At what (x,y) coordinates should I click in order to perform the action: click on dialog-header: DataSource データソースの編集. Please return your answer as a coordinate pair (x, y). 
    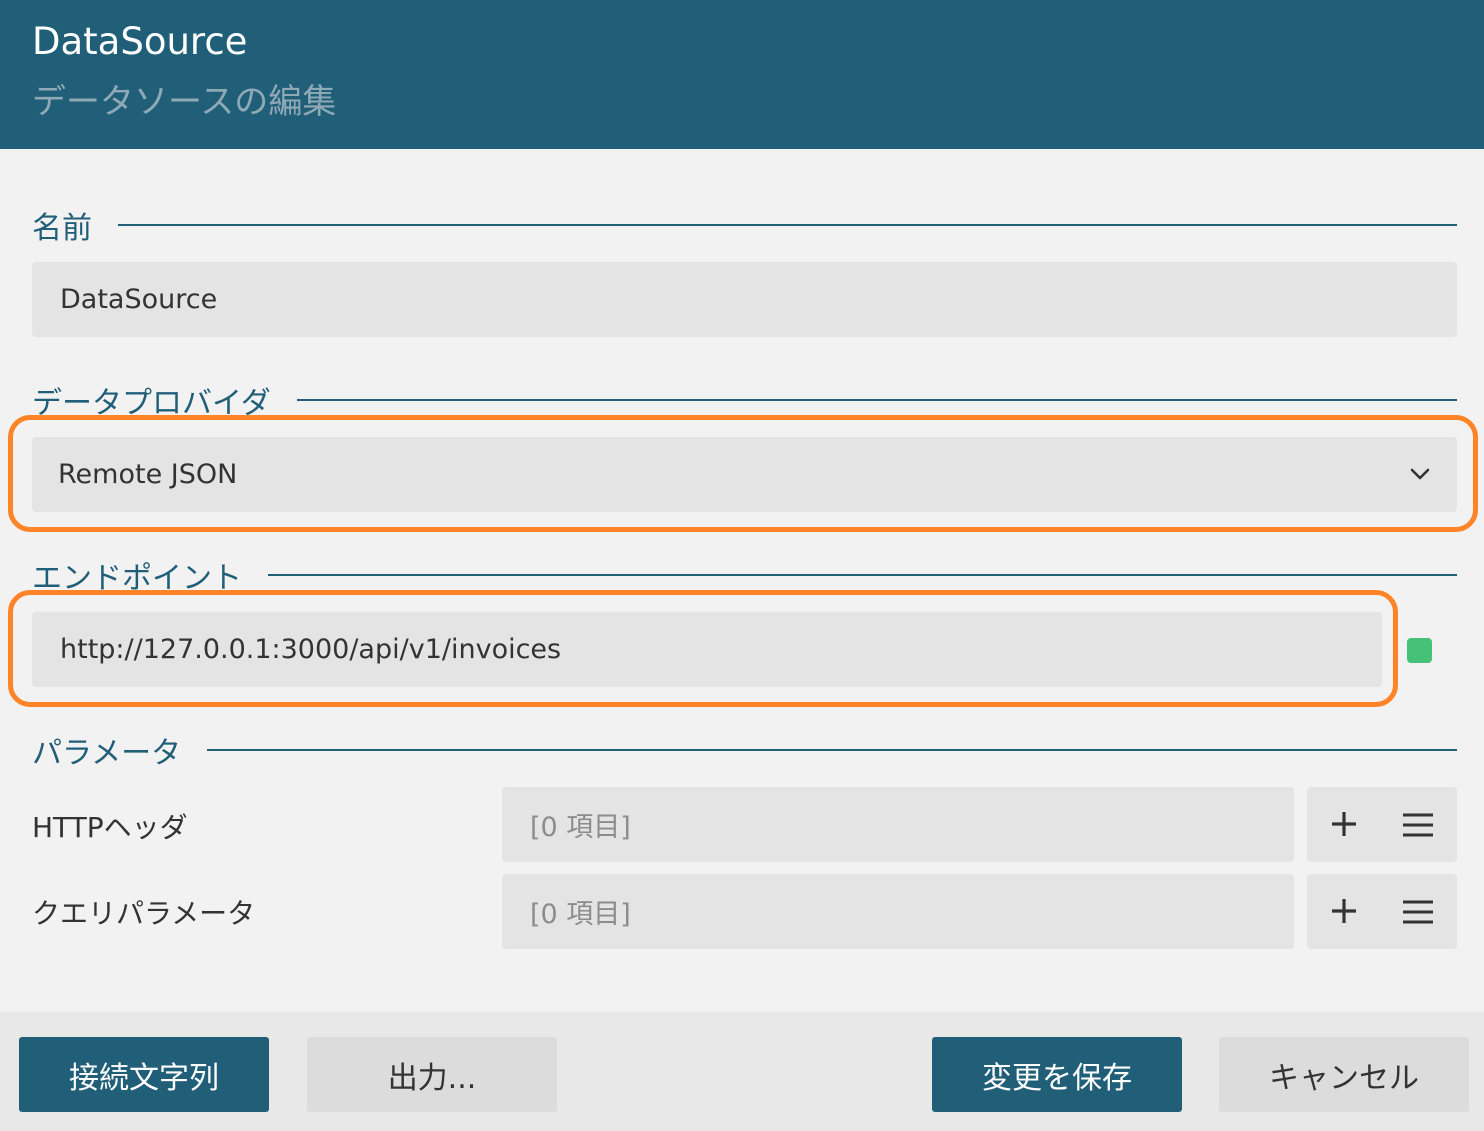
    Looking at the image, I should click on (742, 74).